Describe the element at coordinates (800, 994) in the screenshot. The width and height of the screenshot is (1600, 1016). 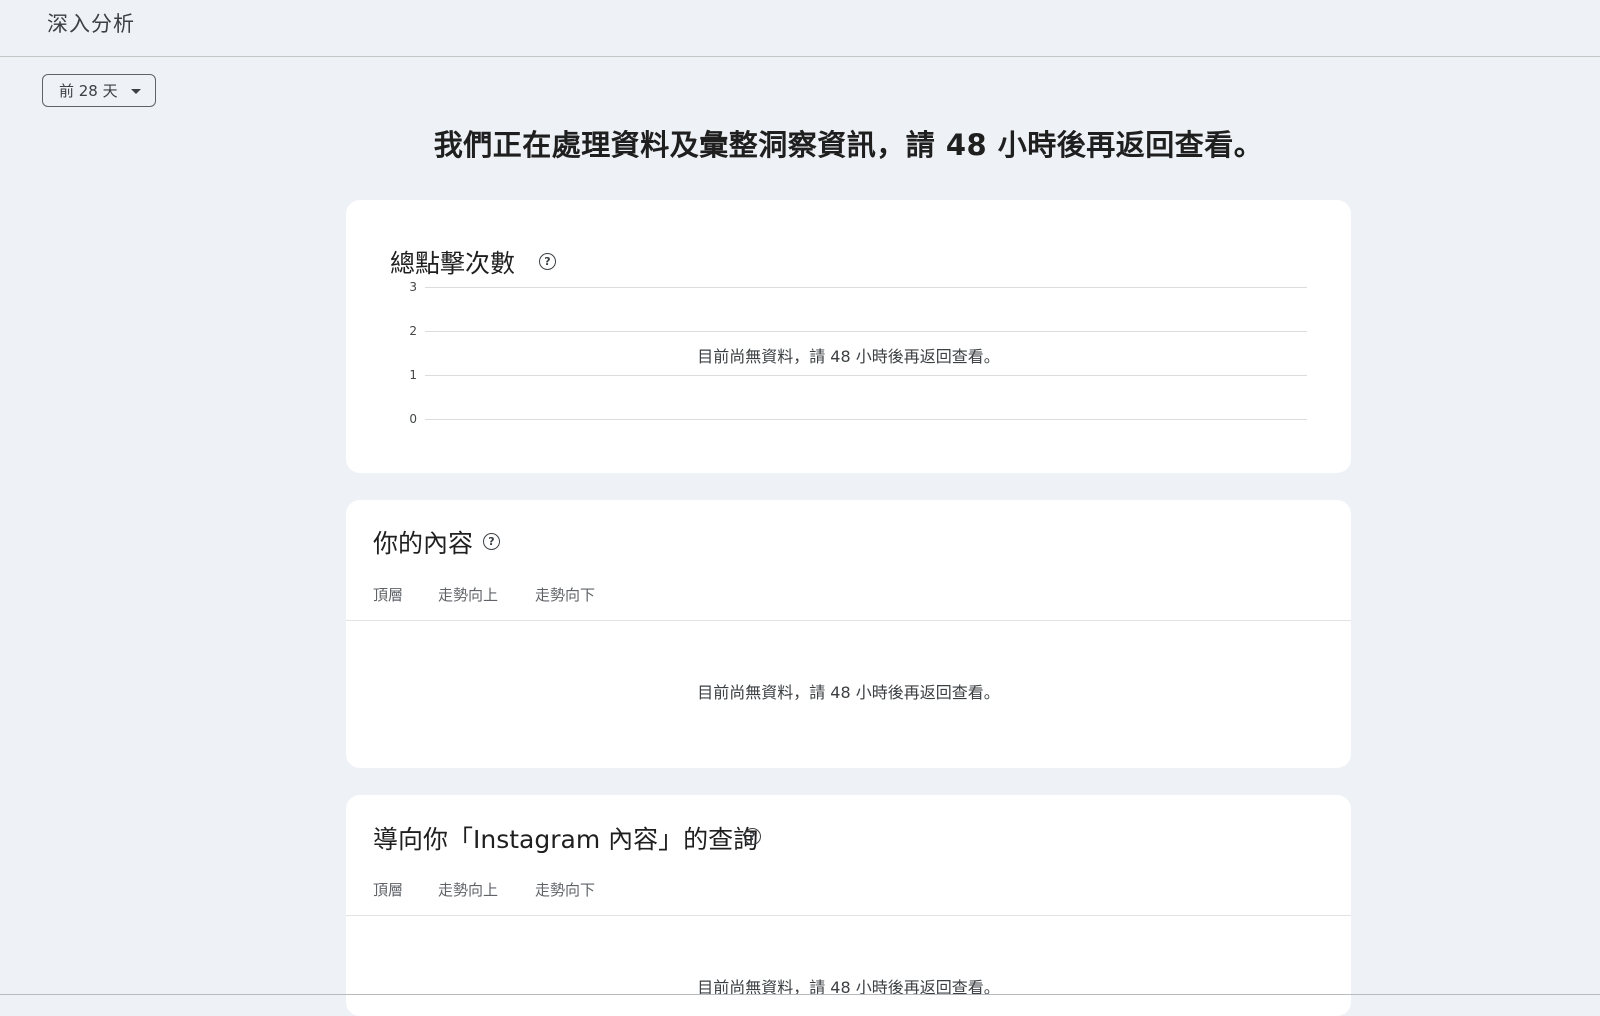
I see `window-bottom-edge` at that location.